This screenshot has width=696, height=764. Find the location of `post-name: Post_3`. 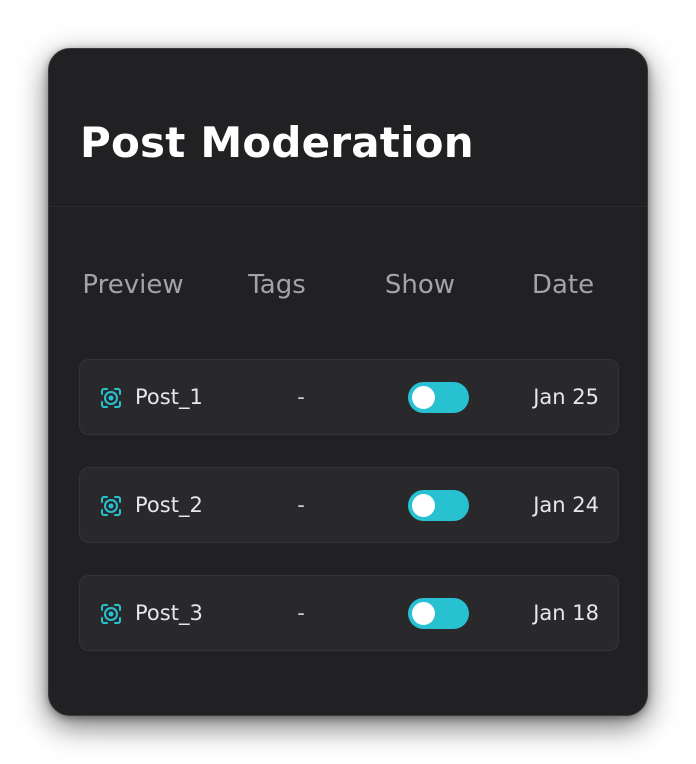

post-name: Post_3 is located at coordinates (169, 613).